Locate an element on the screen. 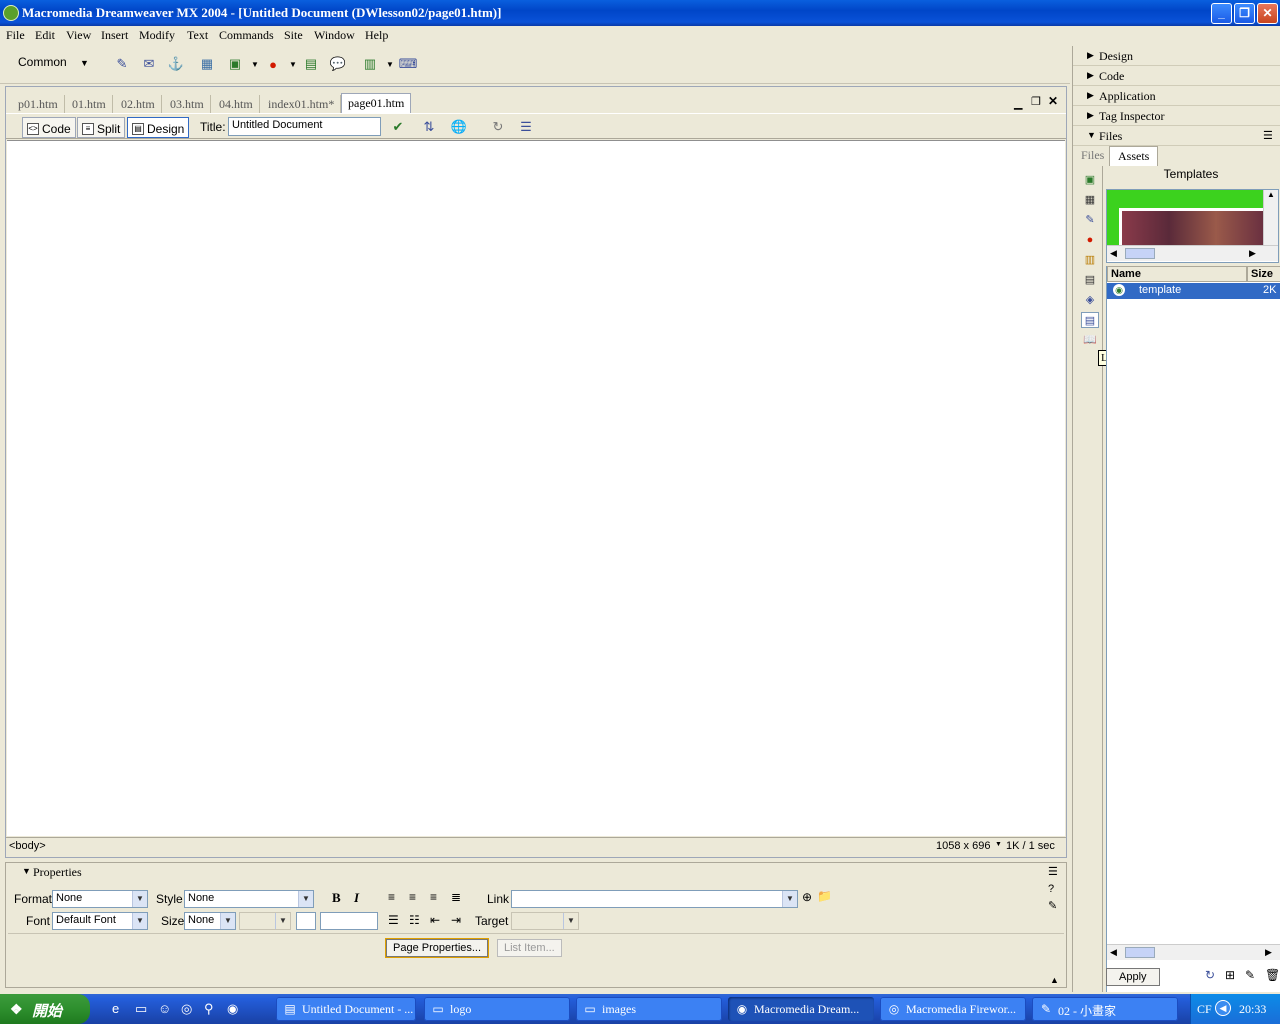  close-button: ✕ is located at coordinates (1267, 13).